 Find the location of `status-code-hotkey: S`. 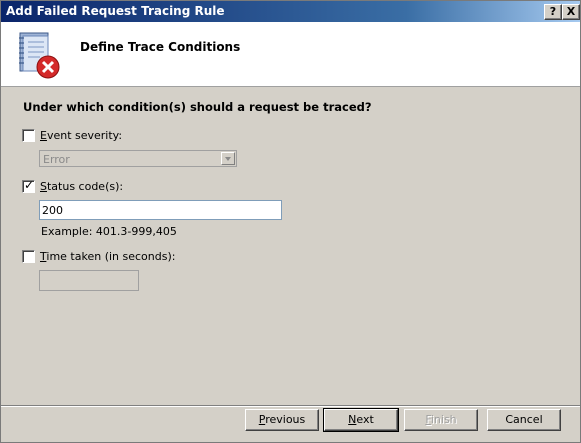

status-code-hotkey: S is located at coordinates (43, 186).